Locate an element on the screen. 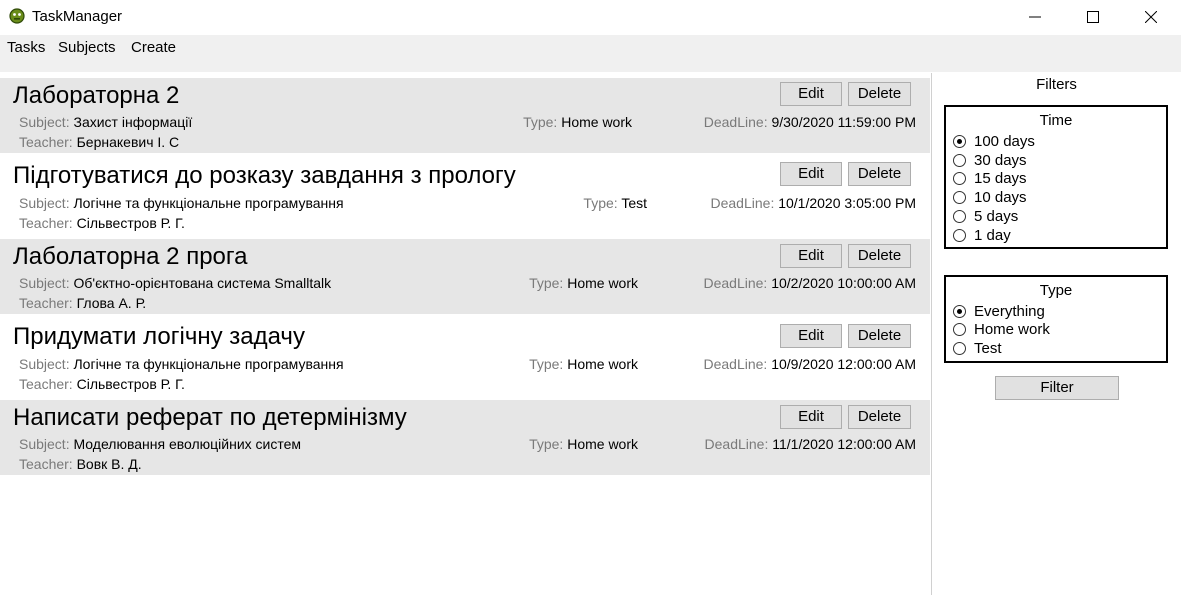 The image size is (1181, 595). task-title: Придумати логічну задачу is located at coordinates (159, 336).